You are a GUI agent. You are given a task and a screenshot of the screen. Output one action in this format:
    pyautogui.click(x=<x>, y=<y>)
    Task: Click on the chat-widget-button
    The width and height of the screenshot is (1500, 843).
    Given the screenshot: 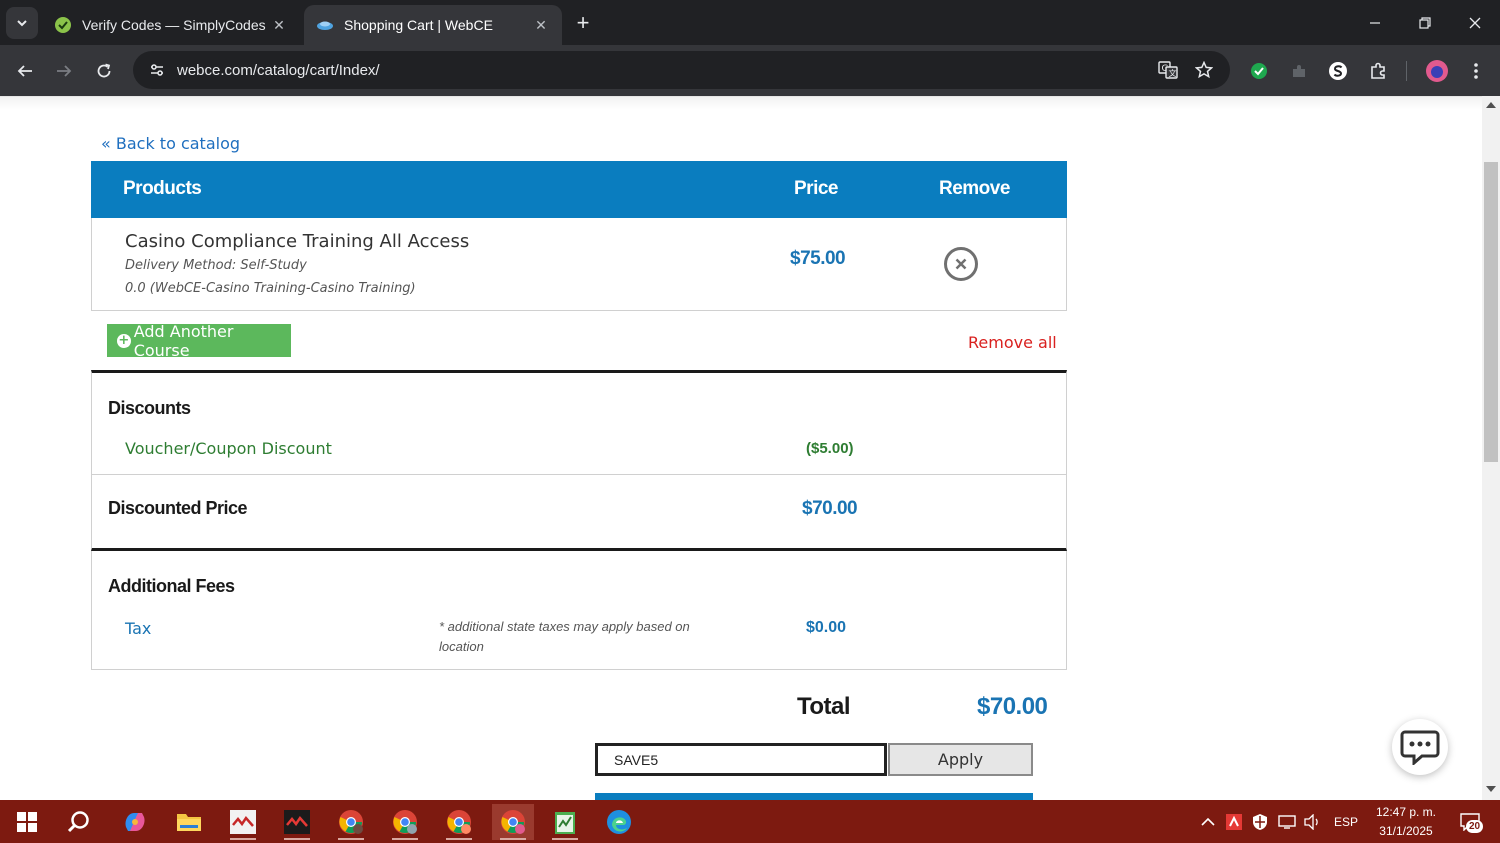 What is the action you would take?
    pyautogui.click(x=1420, y=747)
    